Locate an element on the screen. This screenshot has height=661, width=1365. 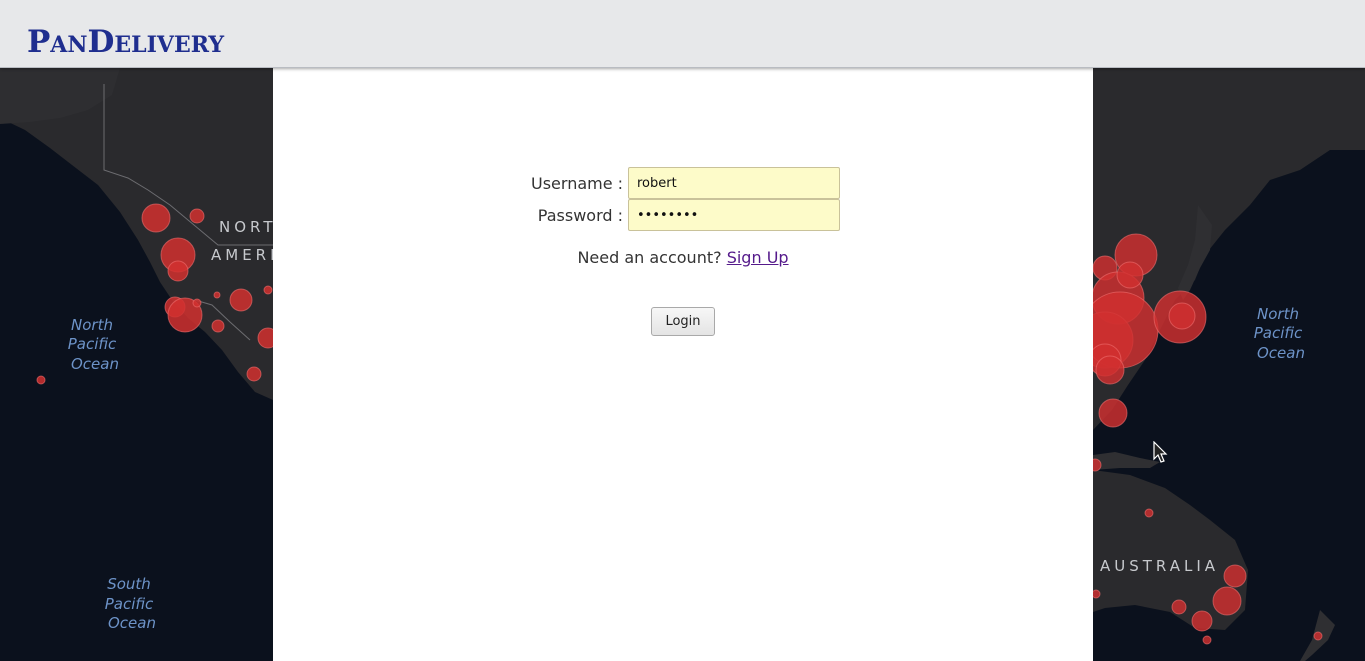
ocean-label-north-pacific-left: North Pacific Ocean is located at coordinates (93, 344).